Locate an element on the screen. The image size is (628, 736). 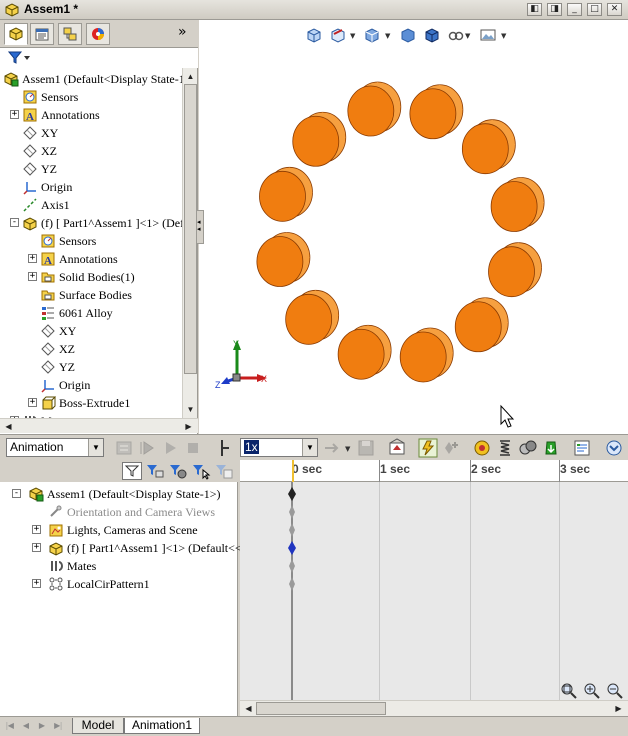
tab-property-manager is located at coordinates (42, 34).